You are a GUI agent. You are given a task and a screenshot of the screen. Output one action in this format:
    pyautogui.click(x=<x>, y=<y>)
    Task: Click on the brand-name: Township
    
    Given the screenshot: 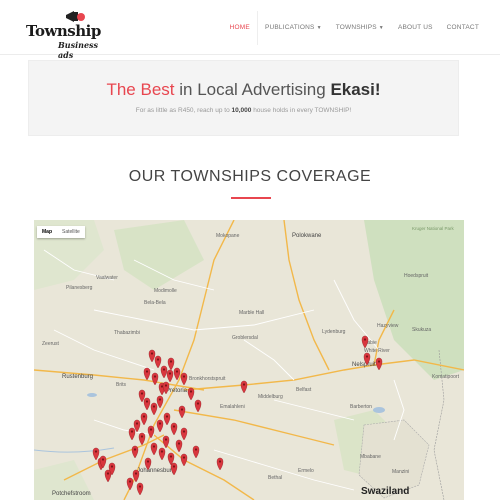 What is the action you would take?
    pyautogui.click(x=63, y=31)
    